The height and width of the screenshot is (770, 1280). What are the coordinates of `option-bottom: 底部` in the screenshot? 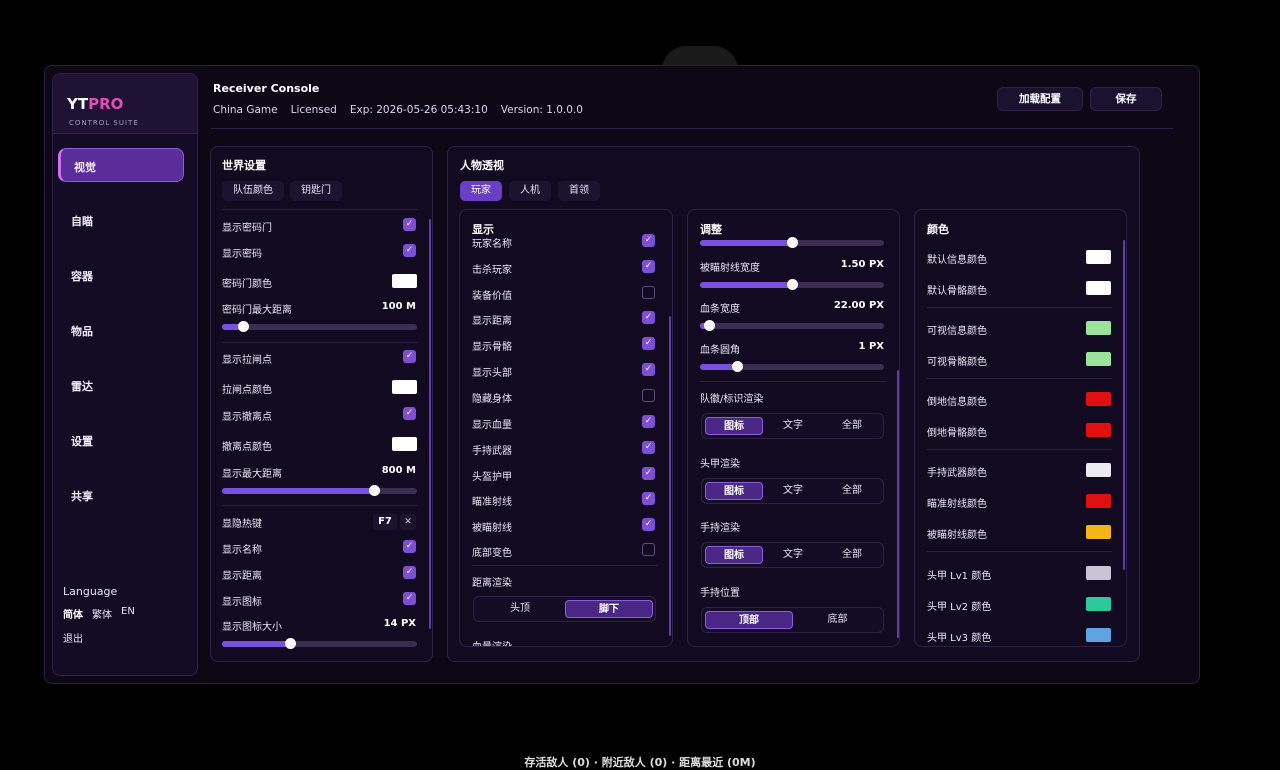 It's located at (837, 620).